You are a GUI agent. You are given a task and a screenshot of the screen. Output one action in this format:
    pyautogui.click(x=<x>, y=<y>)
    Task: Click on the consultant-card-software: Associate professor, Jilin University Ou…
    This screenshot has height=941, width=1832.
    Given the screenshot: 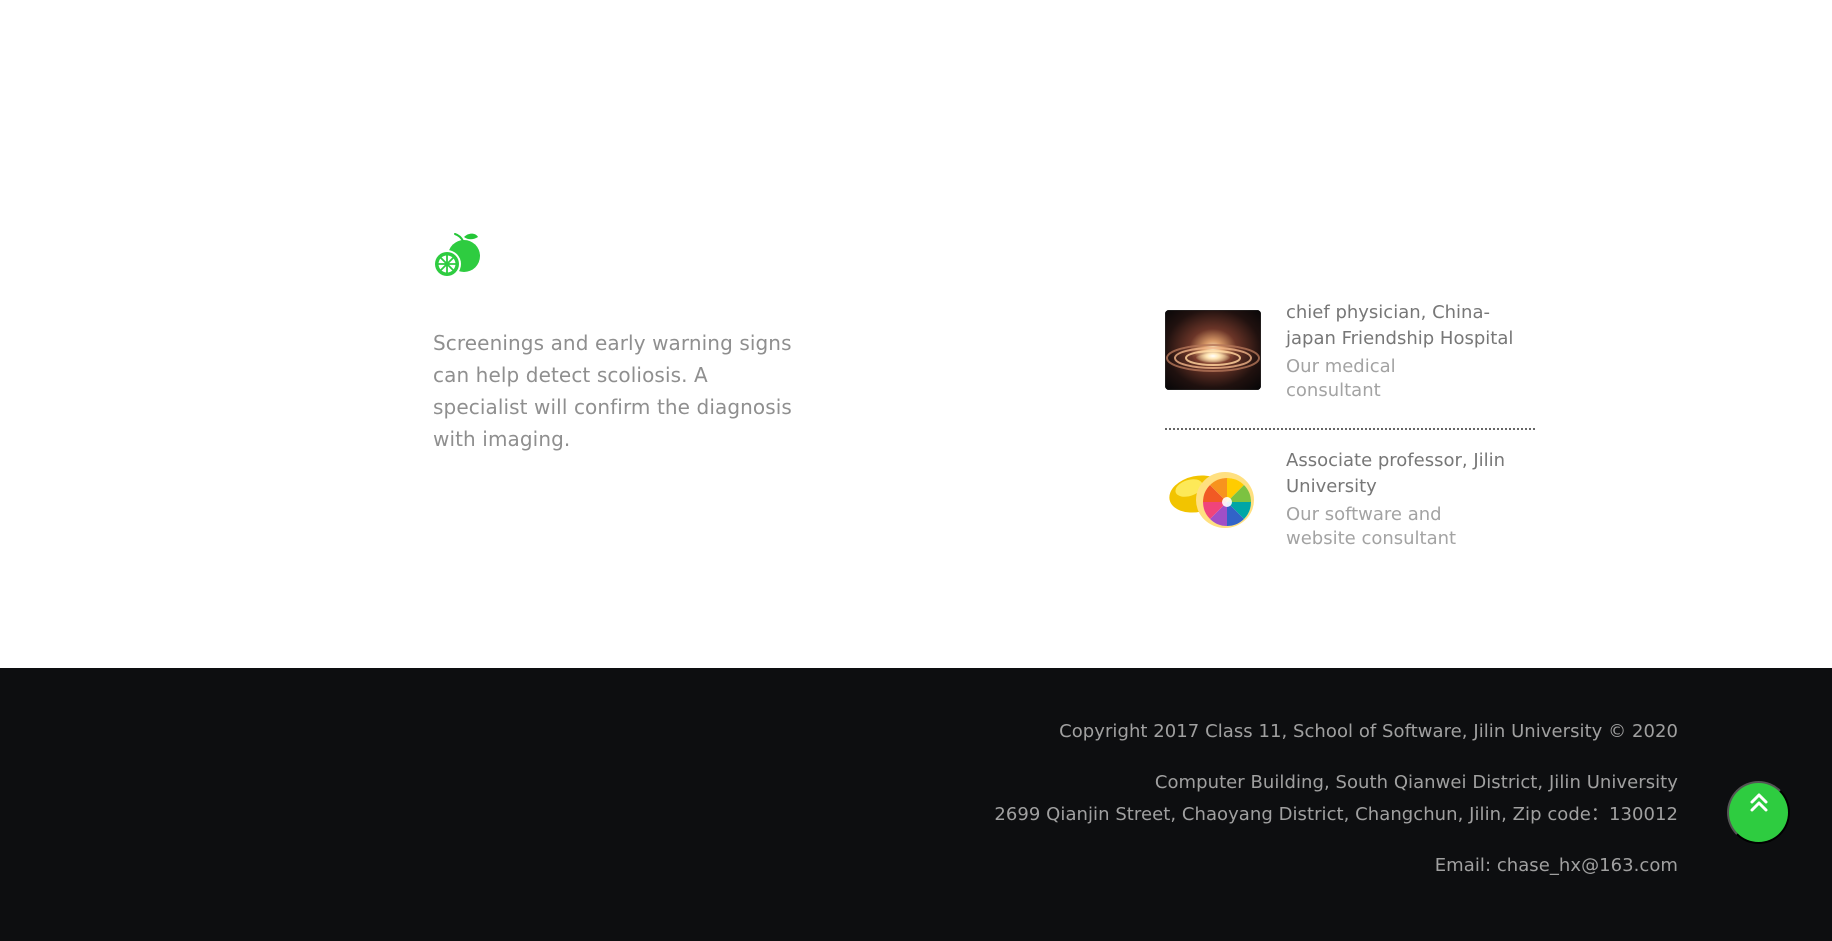 What is the action you would take?
    pyautogui.click(x=1350, y=503)
    